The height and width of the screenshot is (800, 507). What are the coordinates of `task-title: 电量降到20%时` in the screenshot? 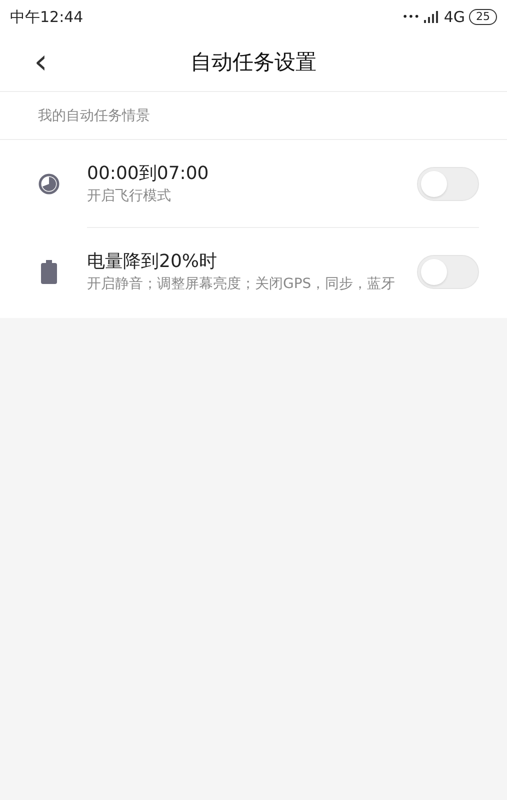 It's located at (152, 262).